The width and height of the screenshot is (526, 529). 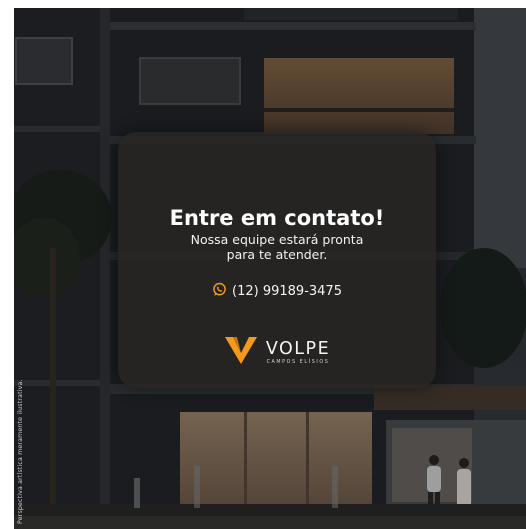 What do you see at coordinates (219, 291) in the screenshot?
I see `whatsapp-icon` at bounding box center [219, 291].